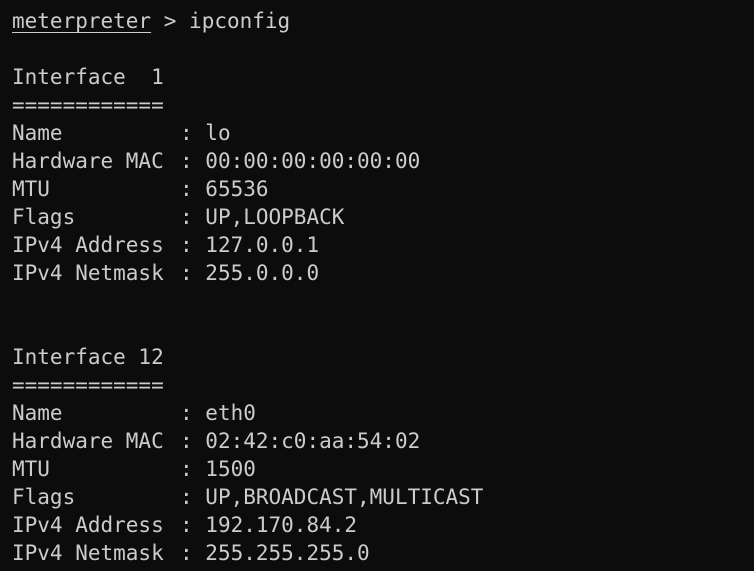 This screenshot has width=754, height=571. What do you see at coordinates (383, 273) in the screenshot?
I see `field-row: IPv4 Netmask: 255.0.0.0` at bounding box center [383, 273].